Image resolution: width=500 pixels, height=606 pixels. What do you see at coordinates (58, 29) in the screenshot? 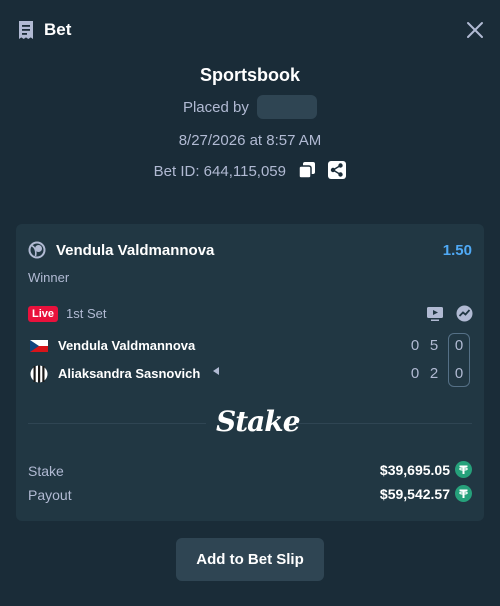
I see `modal-title: Bet` at bounding box center [58, 29].